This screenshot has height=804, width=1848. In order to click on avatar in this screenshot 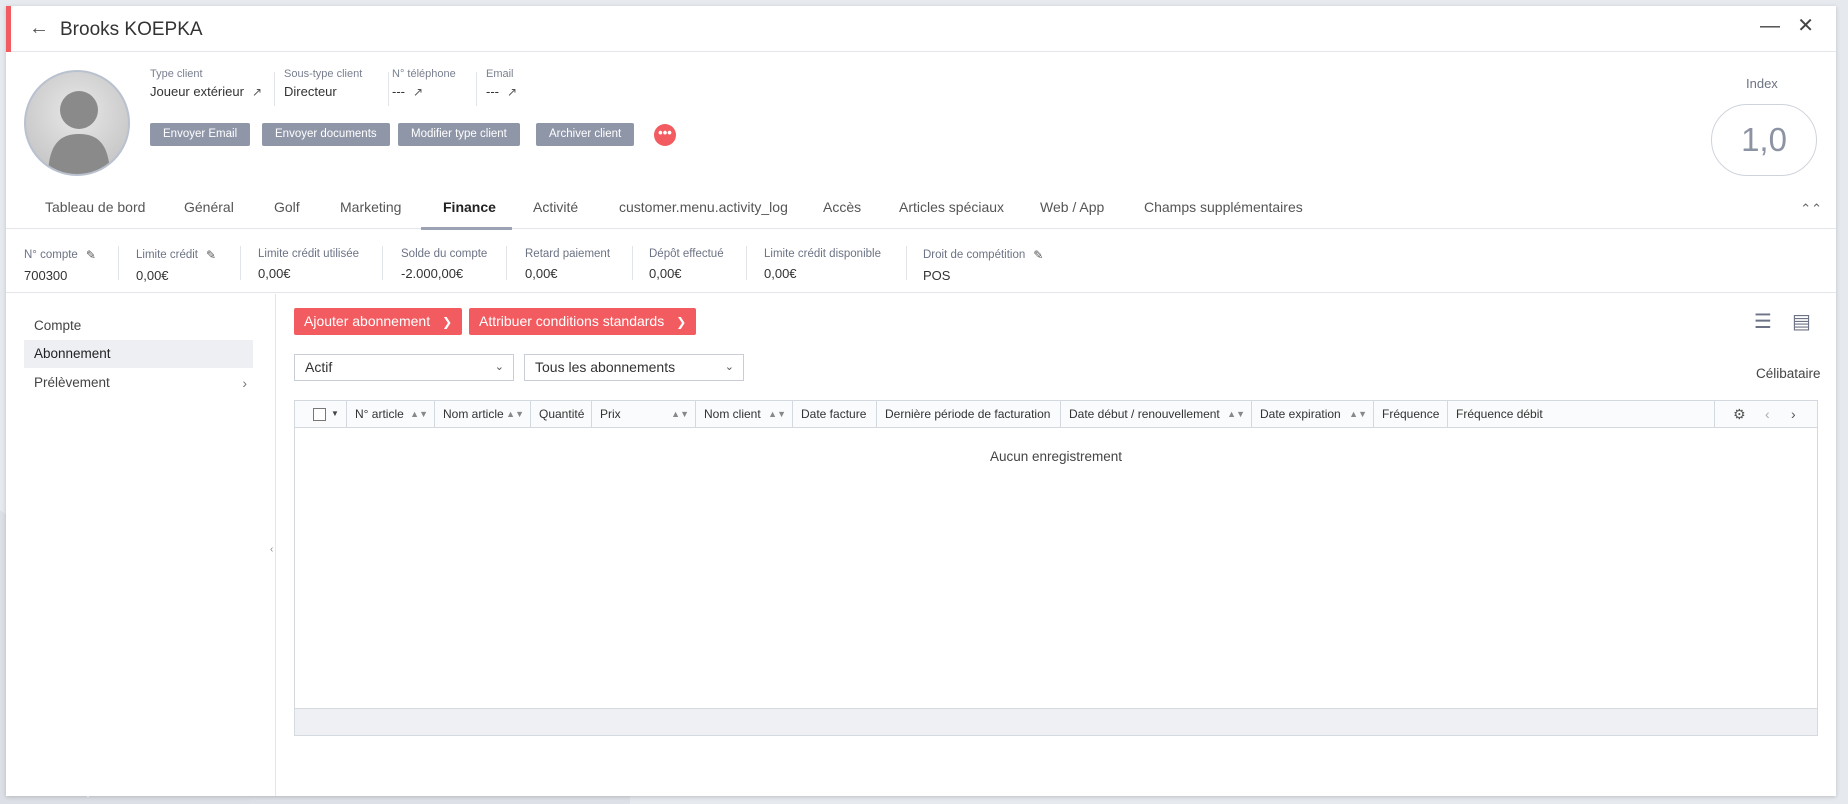, I will do `click(77, 123)`.